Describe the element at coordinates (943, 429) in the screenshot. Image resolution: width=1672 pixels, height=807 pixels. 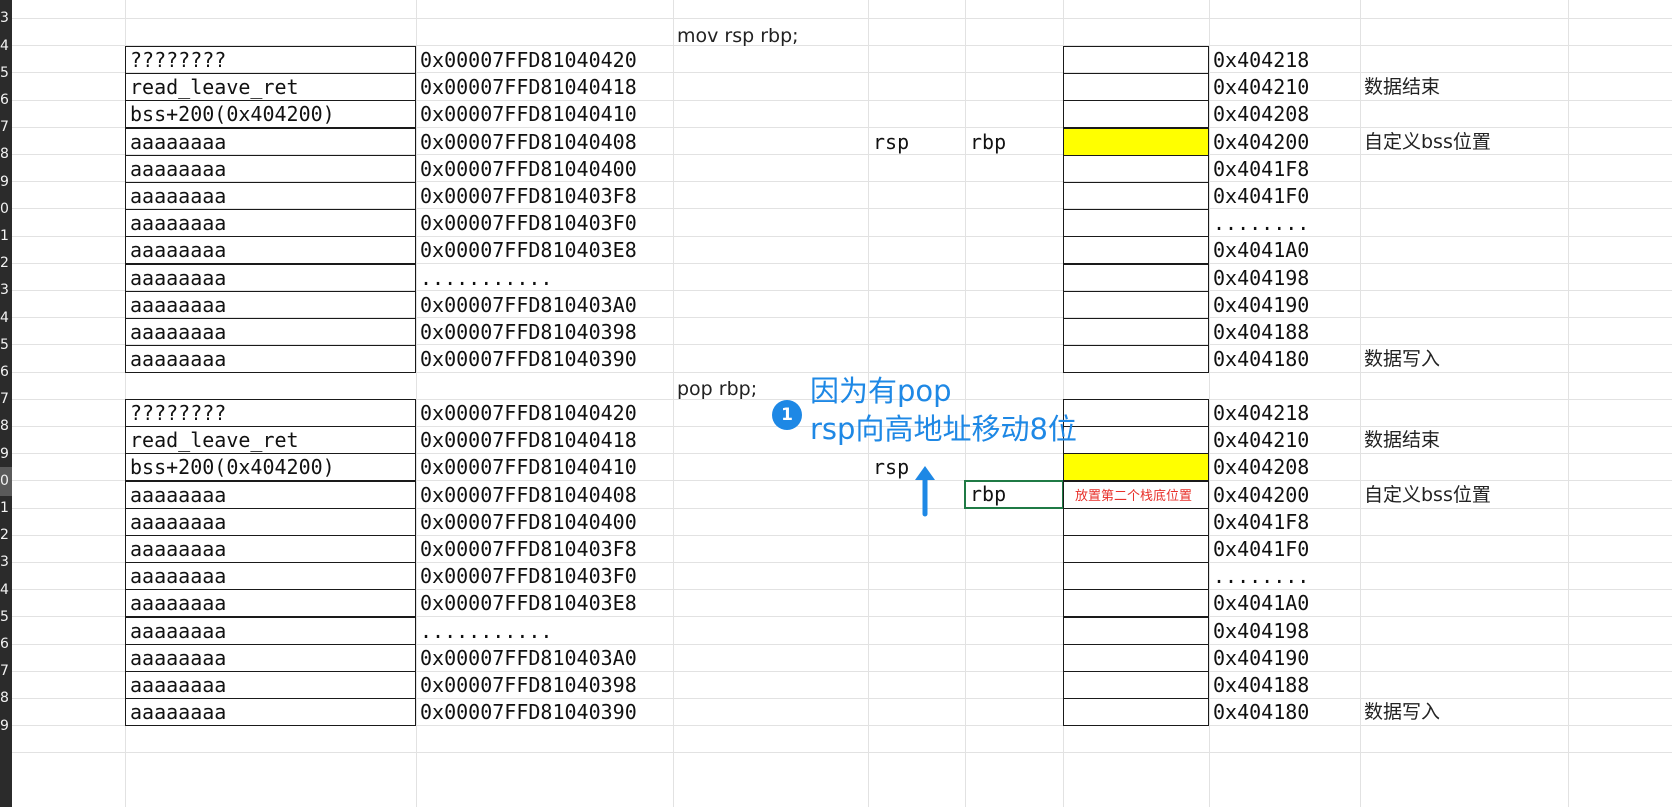
I see `annotation-line2: rsp向高地址移动8位` at that location.